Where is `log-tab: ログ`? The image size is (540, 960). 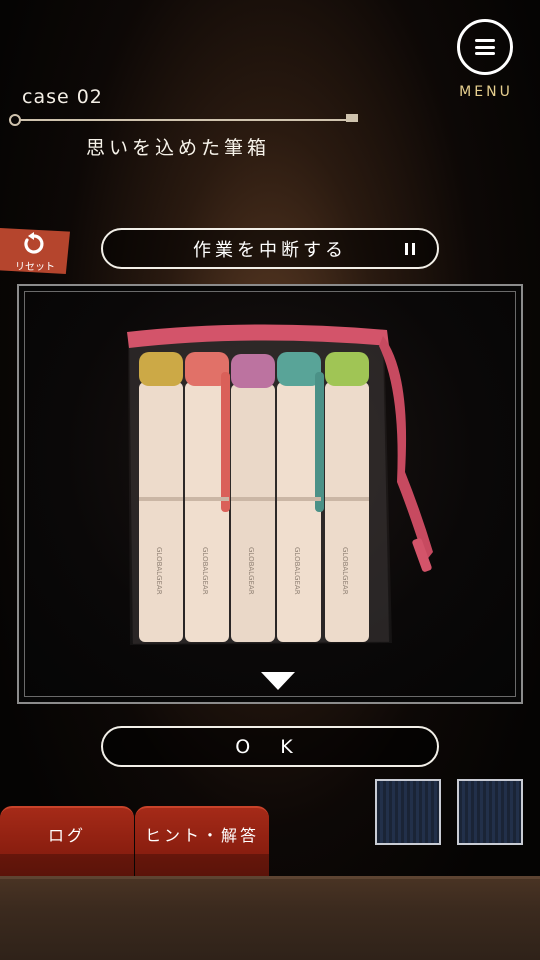
log-tab: ログ is located at coordinates (67, 841).